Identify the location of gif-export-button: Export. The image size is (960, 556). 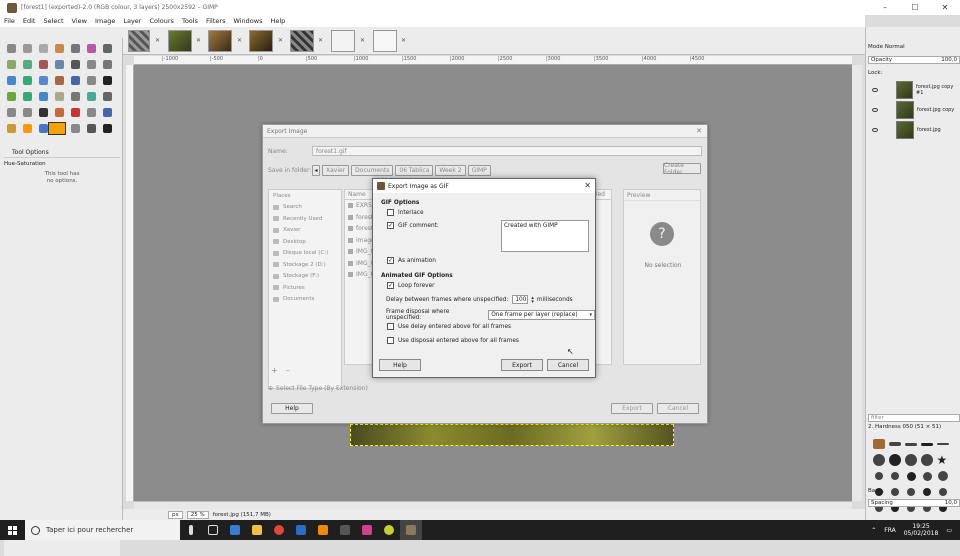
(522, 365).